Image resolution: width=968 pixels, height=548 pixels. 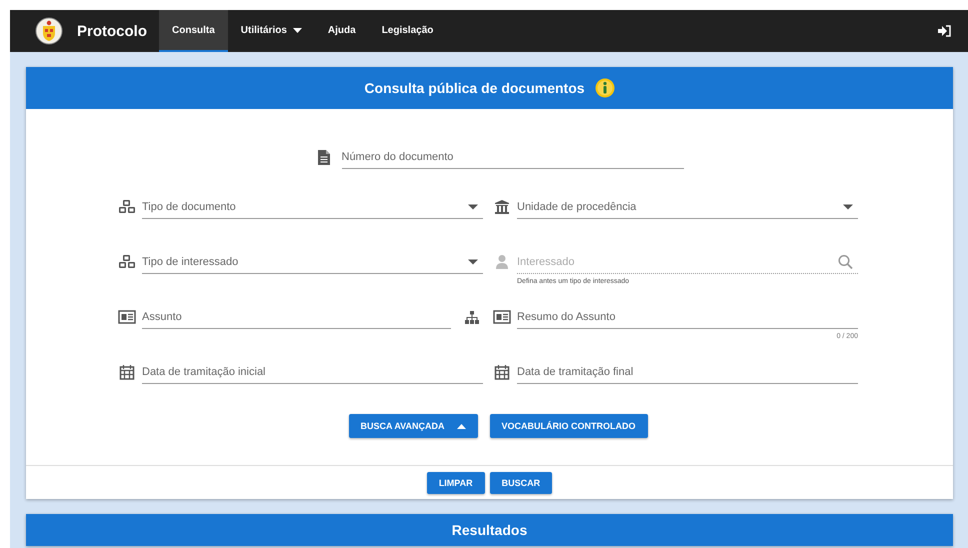 What do you see at coordinates (569, 426) in the screenshot?
I see `vocabulary-button: VOCABULÁRIO CONTROLADO` at bounding box center [569, 426].